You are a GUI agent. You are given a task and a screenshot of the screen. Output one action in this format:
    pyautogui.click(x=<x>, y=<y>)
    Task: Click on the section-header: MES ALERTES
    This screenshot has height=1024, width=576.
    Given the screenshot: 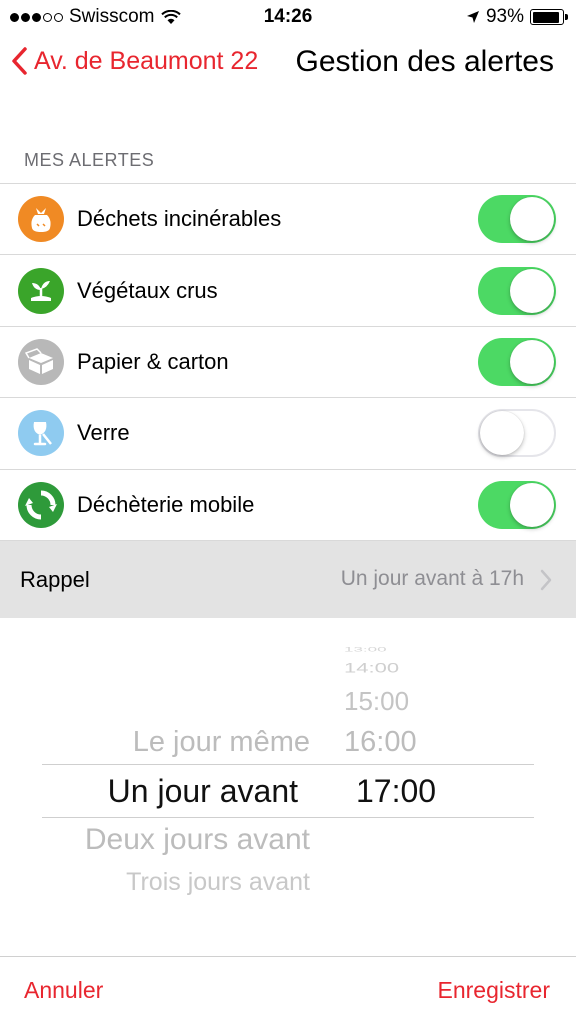 What is the action you would take?
    pyautogui.click(x=89, y=160)
    